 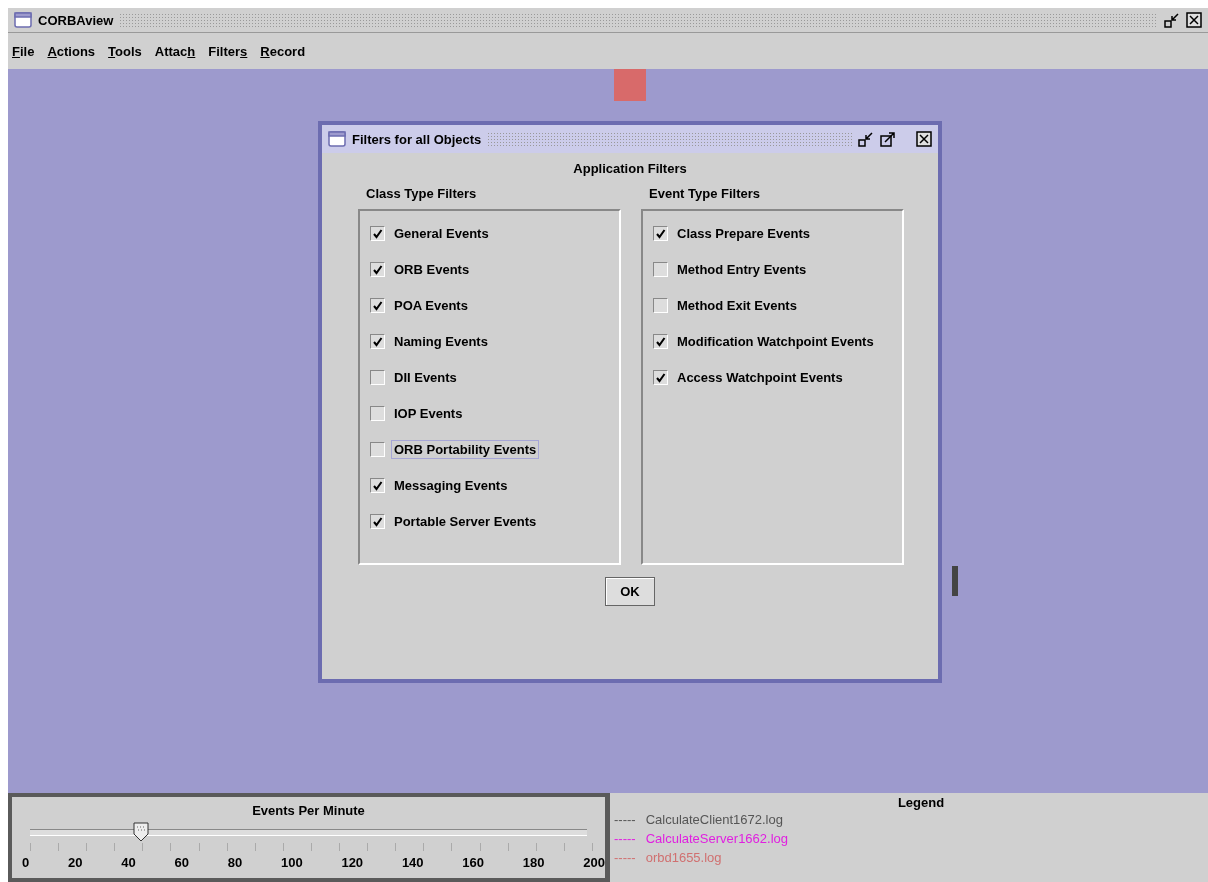 What do you see at coordinates (71, 51) in the screenshot?
I see `menu-item: Actions` at bounding box center [71, 51].